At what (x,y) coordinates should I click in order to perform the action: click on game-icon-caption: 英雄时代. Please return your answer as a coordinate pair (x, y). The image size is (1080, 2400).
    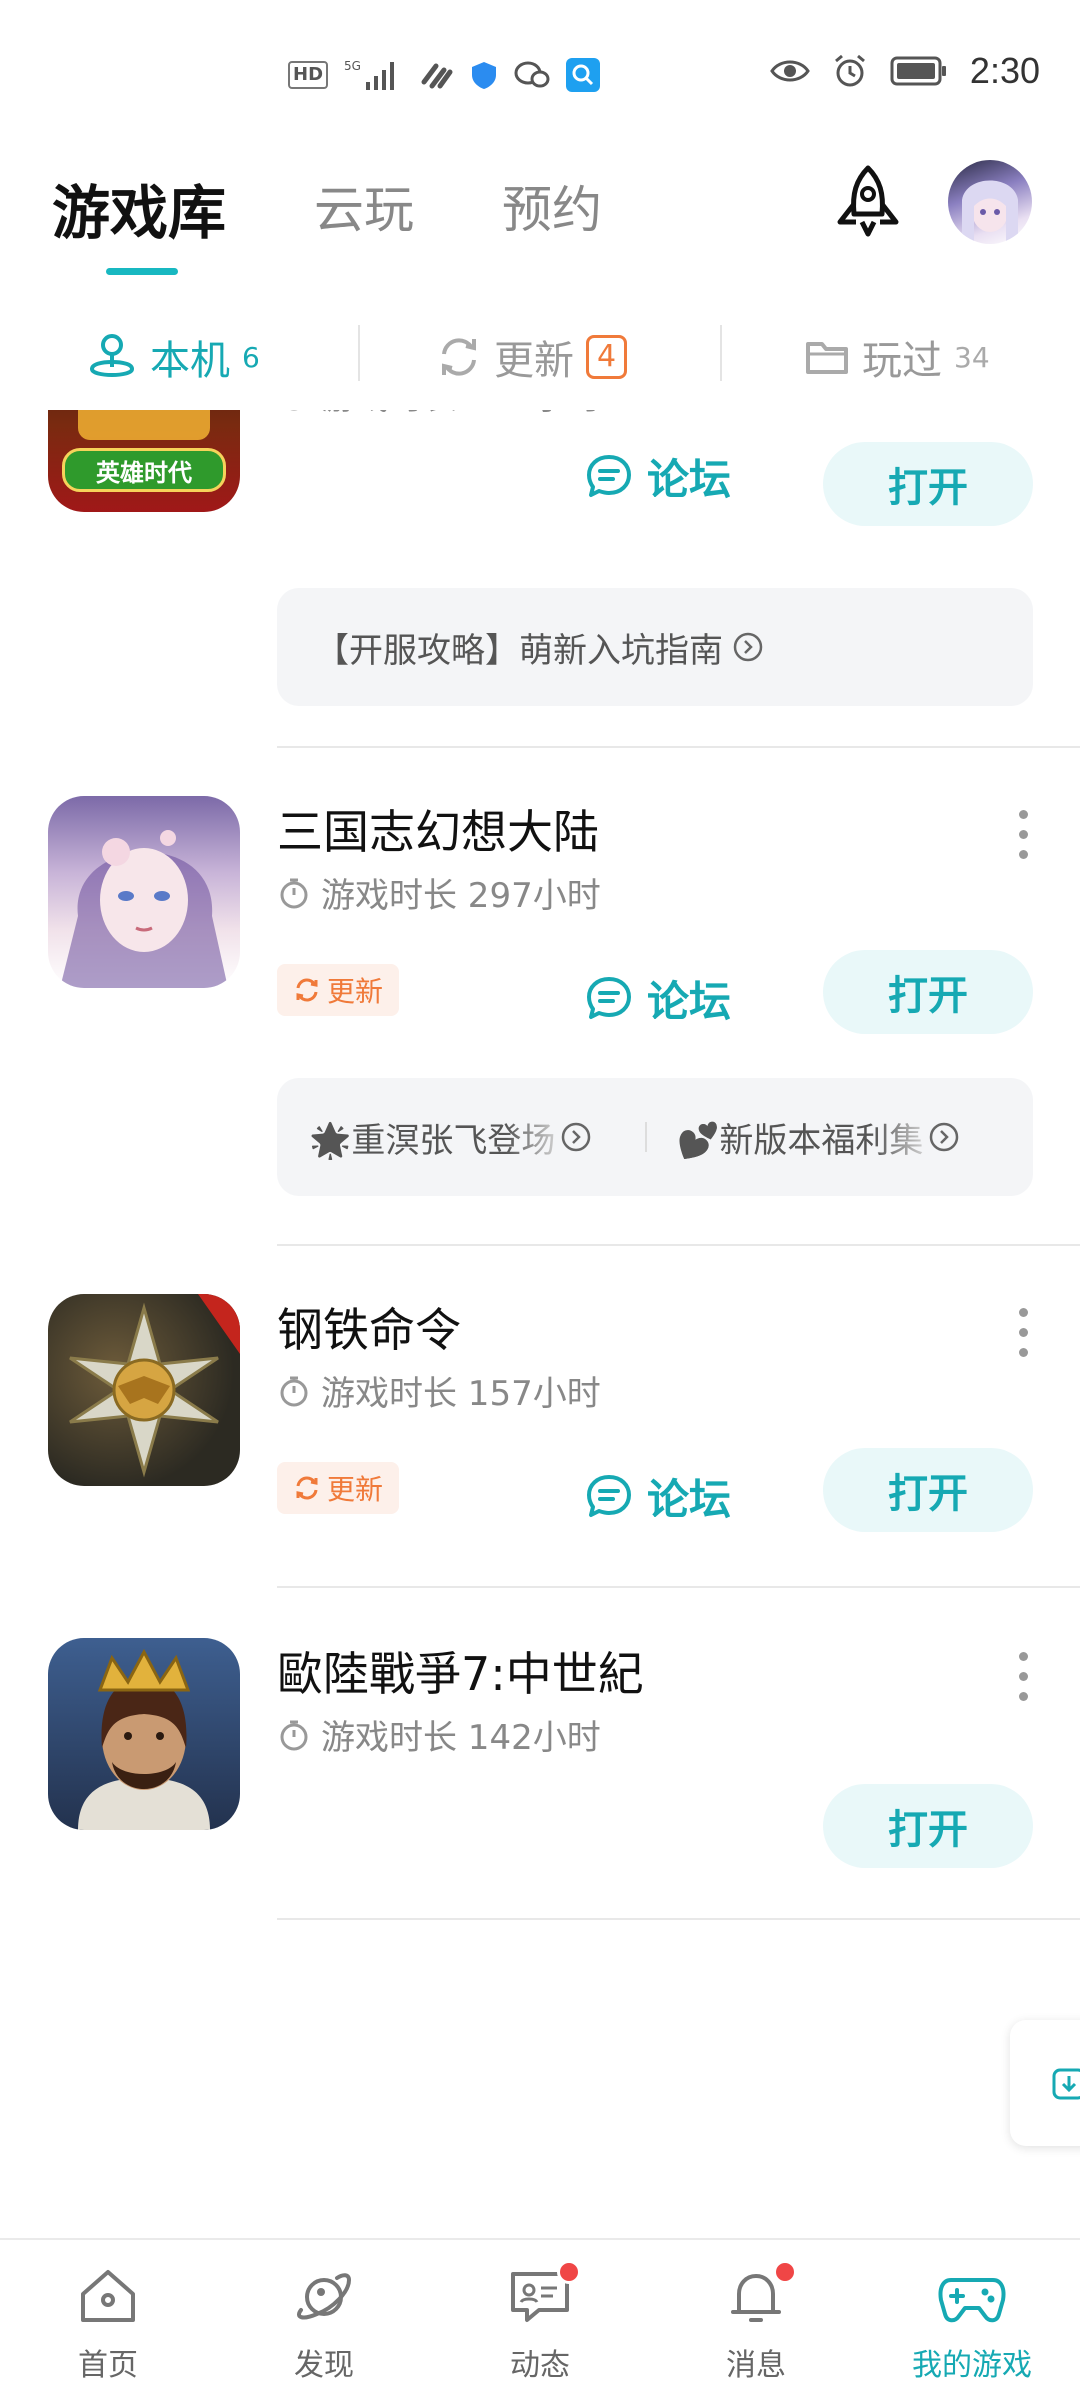
    Looking at the image, I should click on (144, 470).